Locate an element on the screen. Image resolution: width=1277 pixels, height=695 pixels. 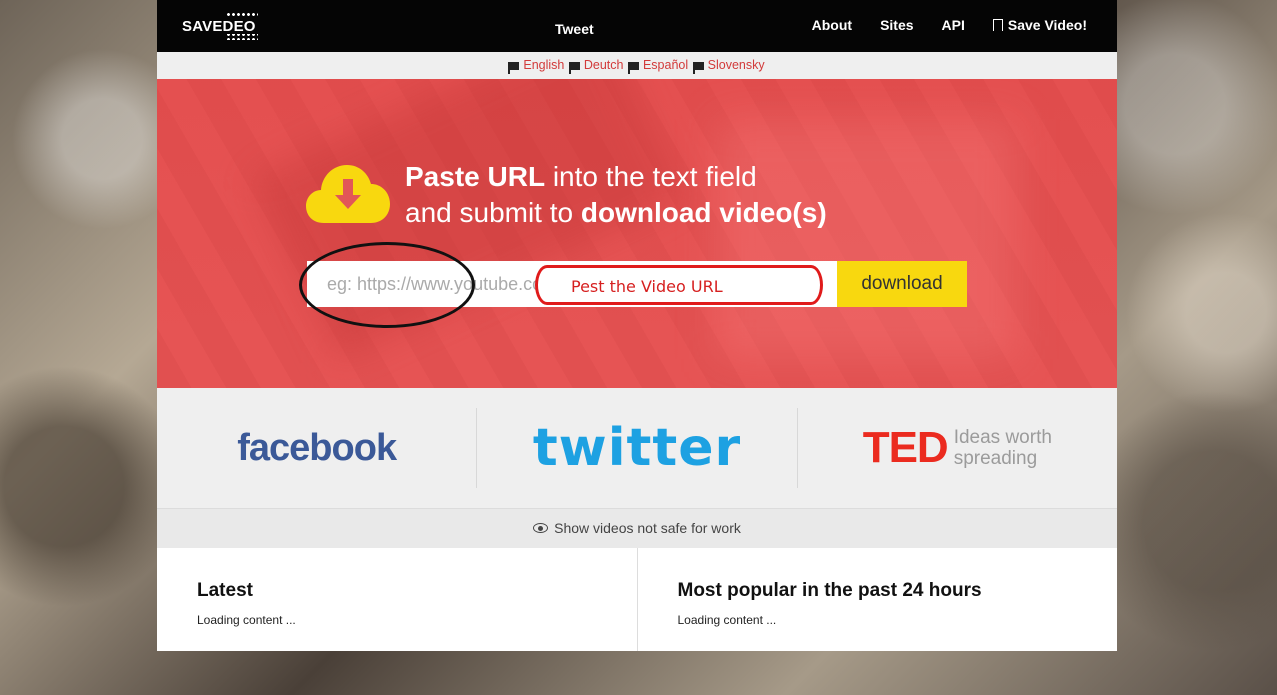
brand-twitter: twitter is located at coordinates (636, 448).